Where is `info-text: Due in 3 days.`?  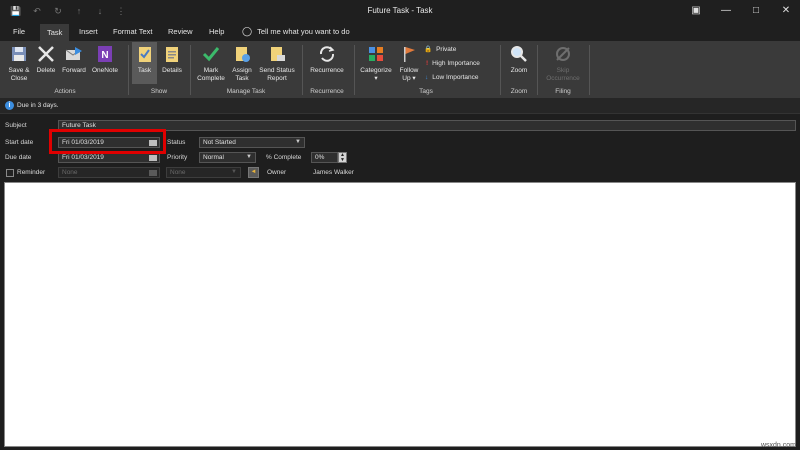
info-text: Due in 3 days. is located at coordinates (38, 105).